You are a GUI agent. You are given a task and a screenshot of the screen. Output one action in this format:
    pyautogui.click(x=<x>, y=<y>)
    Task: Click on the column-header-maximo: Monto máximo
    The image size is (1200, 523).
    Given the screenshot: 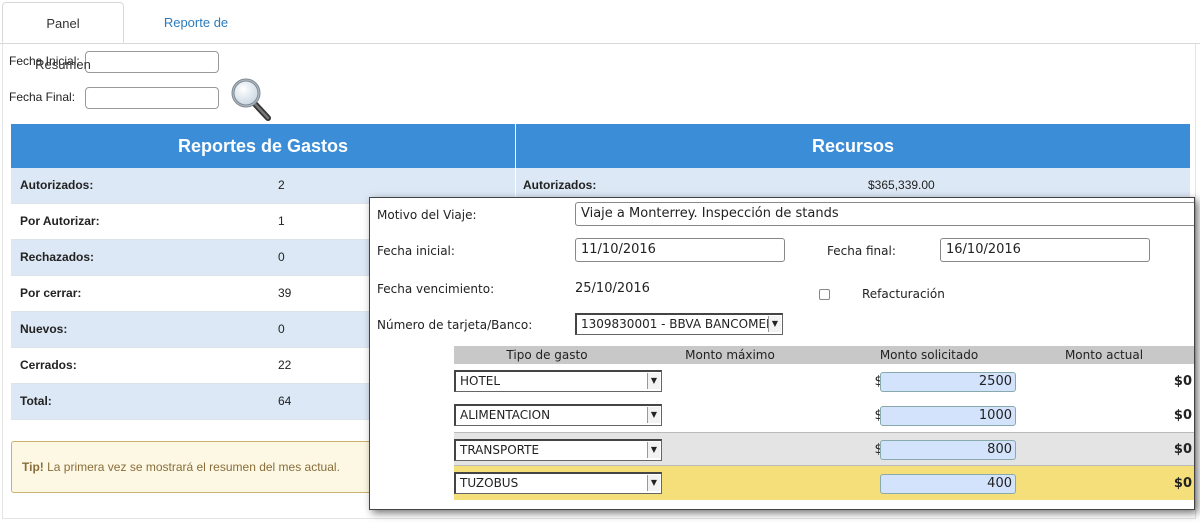 What is the action you would take?
    pyautogui.click(x=730, y=355)
    